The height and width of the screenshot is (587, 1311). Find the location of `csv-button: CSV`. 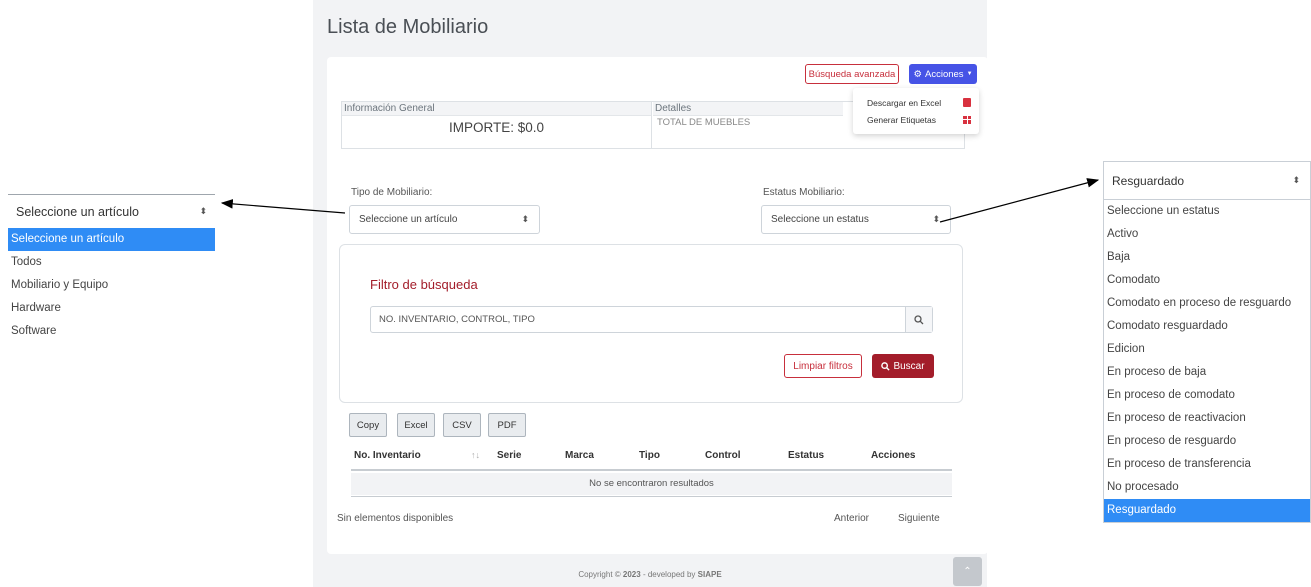

csv-button: CSV is located at coordinates (462, 425).